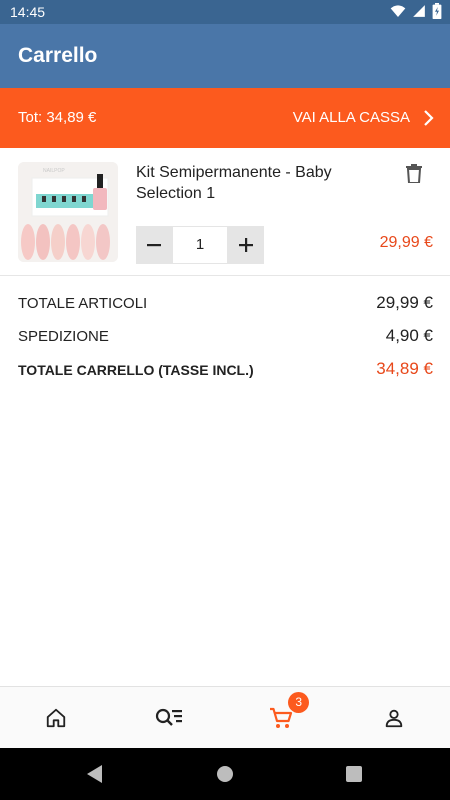 The image size is (450, 800). Describe the element at coordinates (419, 11) in the screenshot. I see `cellular-signal-icon` at that location.